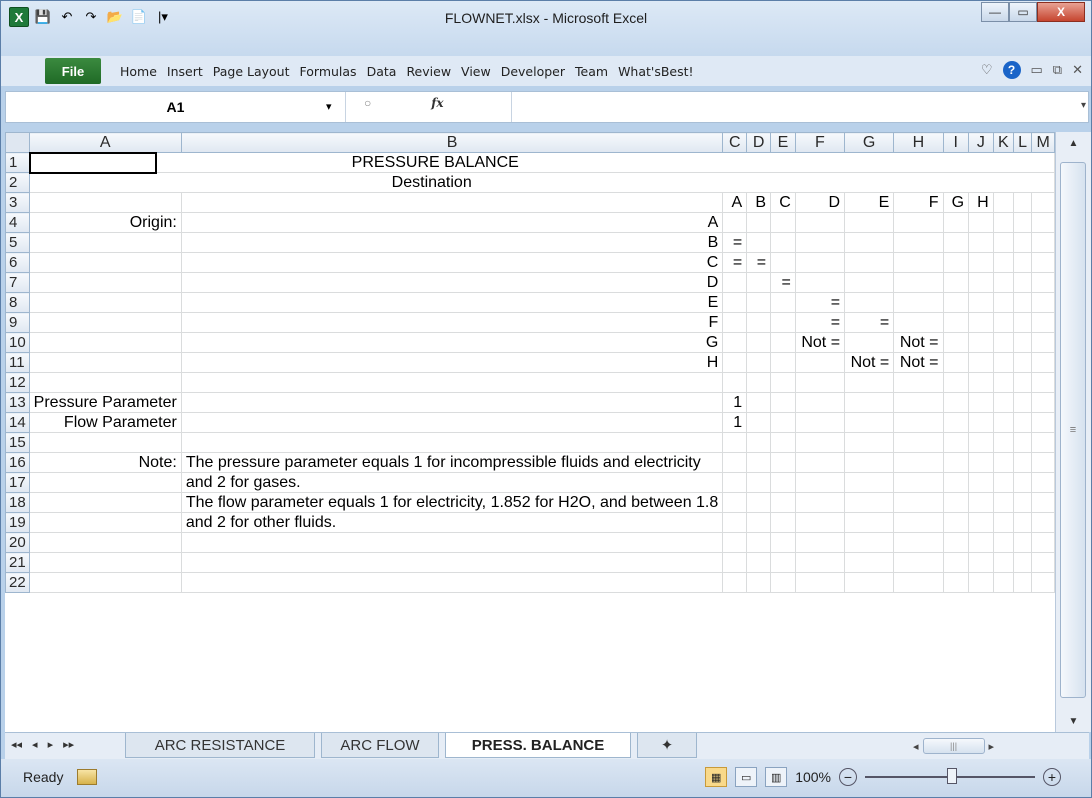 Image resolution: width=1092 pixels, height=798 pixels. I want to click on cell-a10, so click(105, 342).